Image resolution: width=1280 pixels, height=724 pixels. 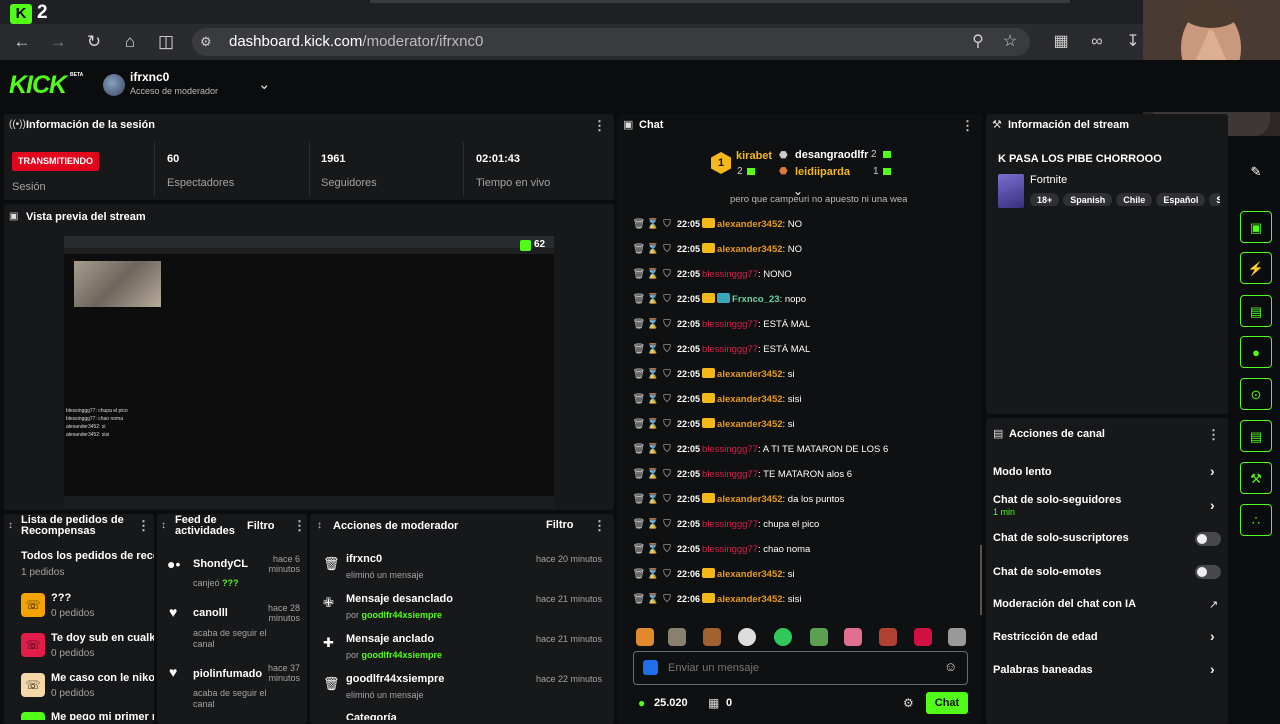 What do you see at coordinates (1048, 180) in the screenshot?
I see `category-name: Fortnite` at bounding box center [1048, 180].